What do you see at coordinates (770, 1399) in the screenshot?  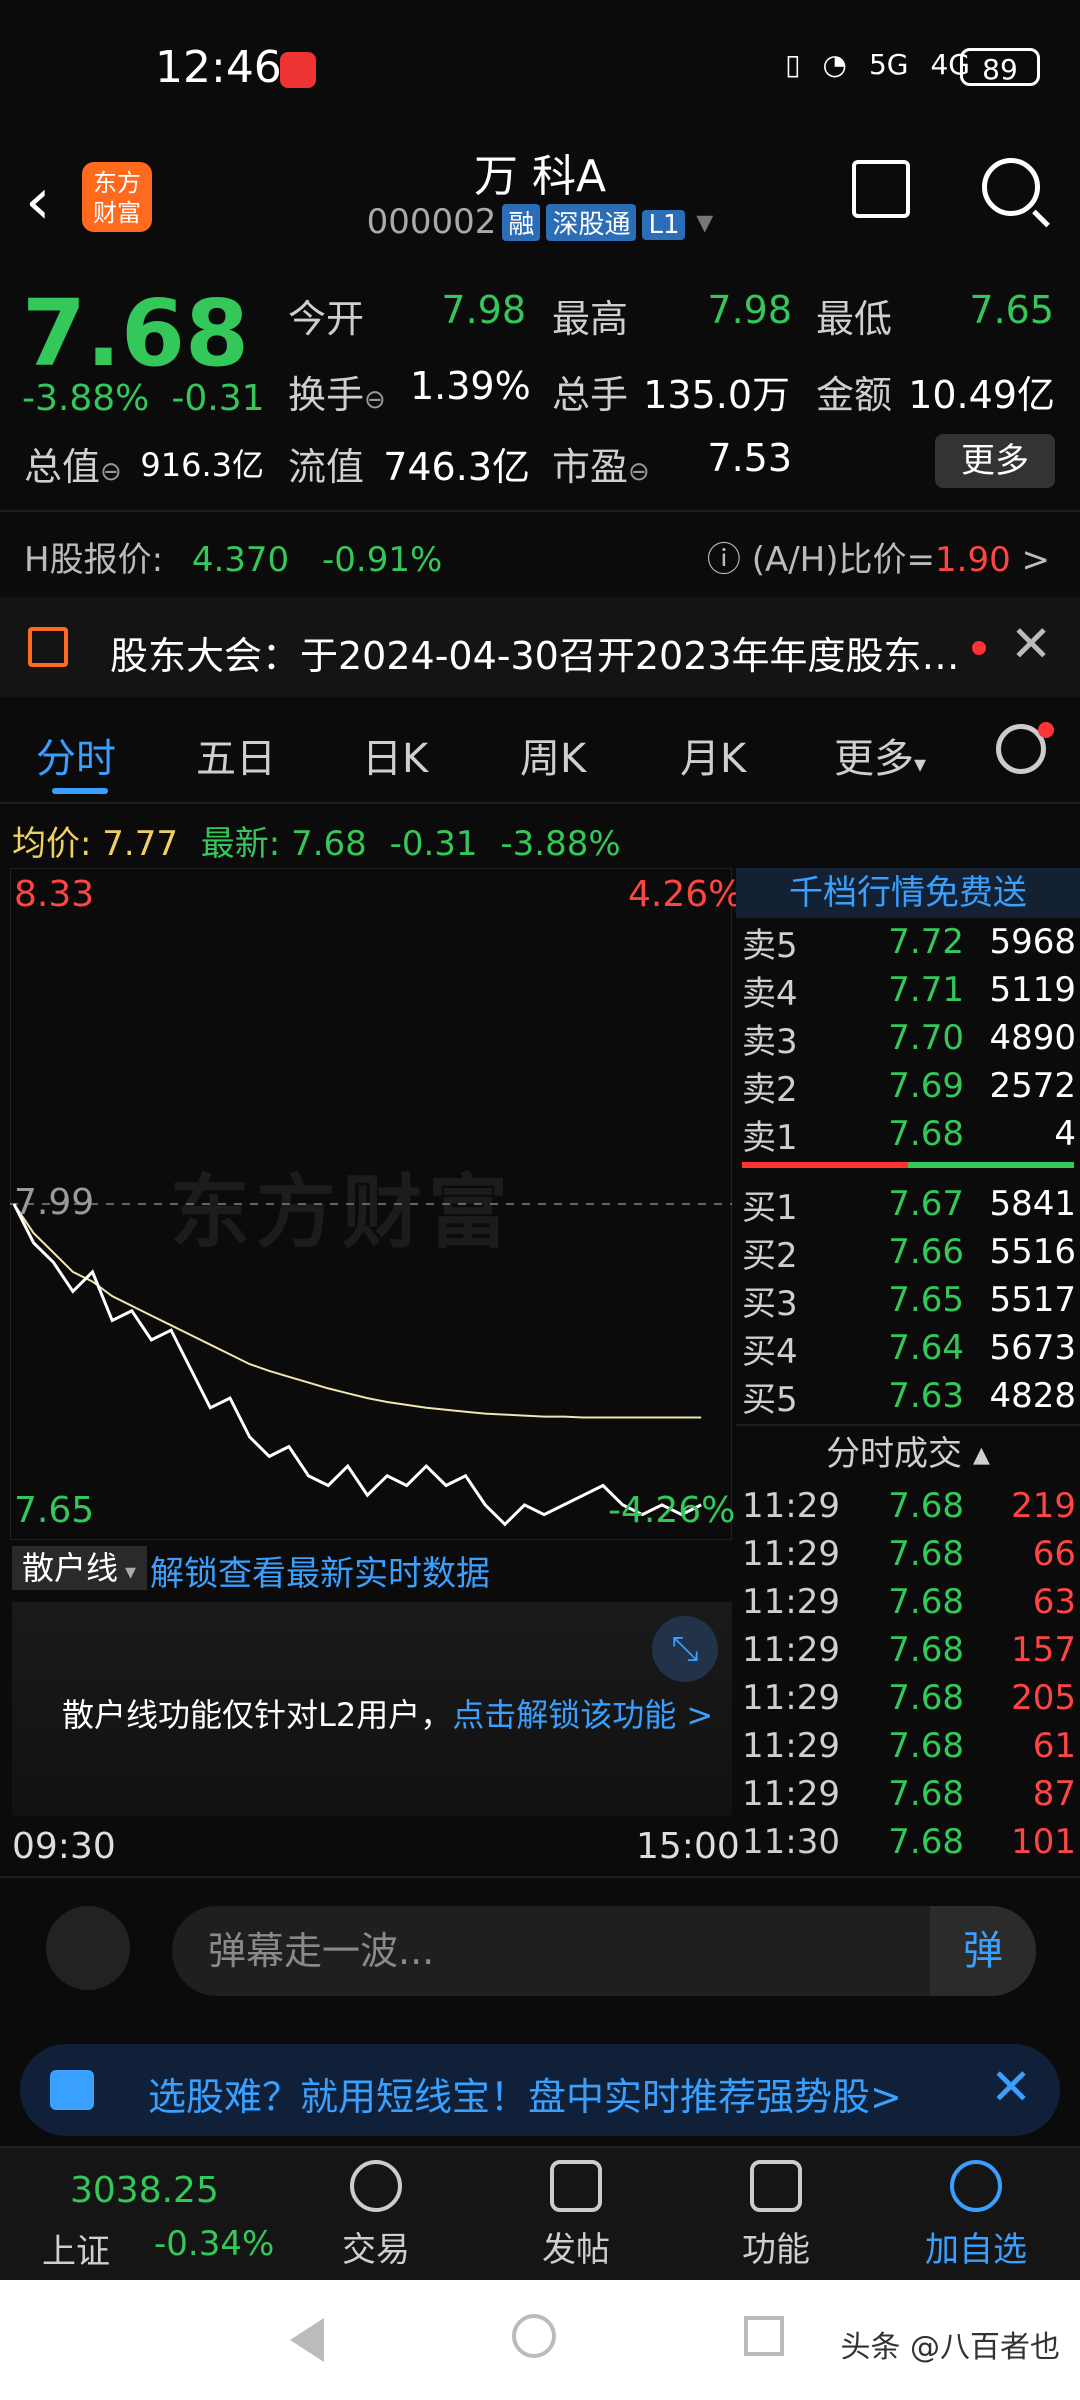 I see `buy-label: 买5` at bounding box center [770, 1399].